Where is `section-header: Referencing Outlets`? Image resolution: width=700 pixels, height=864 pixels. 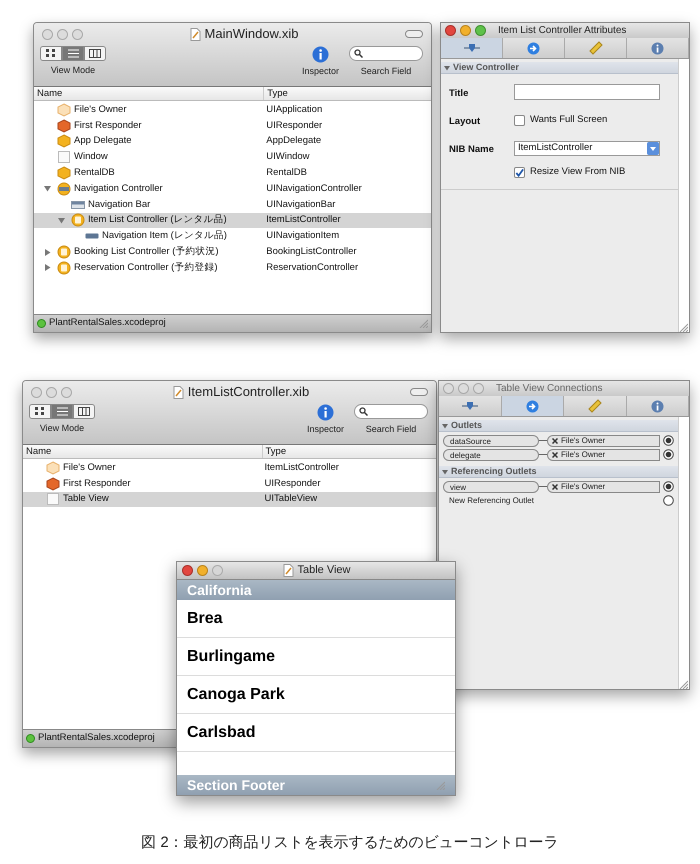
section-header: Referencing Outlets is located at coordinates (558, 472).